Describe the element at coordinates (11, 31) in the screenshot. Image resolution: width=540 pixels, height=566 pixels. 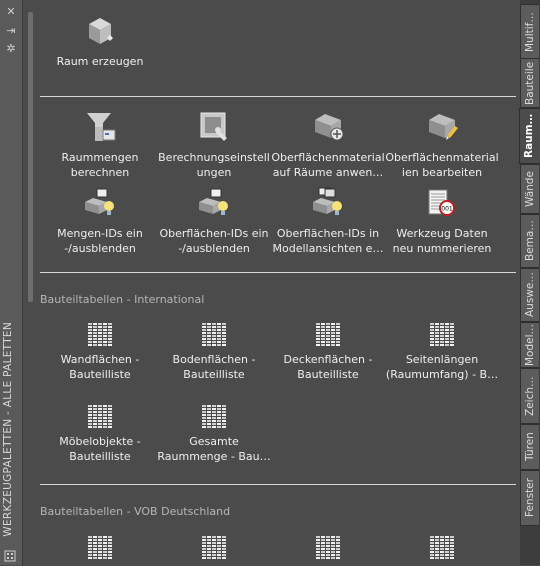
I see `auto-hide-icon: ⇥` at that location.